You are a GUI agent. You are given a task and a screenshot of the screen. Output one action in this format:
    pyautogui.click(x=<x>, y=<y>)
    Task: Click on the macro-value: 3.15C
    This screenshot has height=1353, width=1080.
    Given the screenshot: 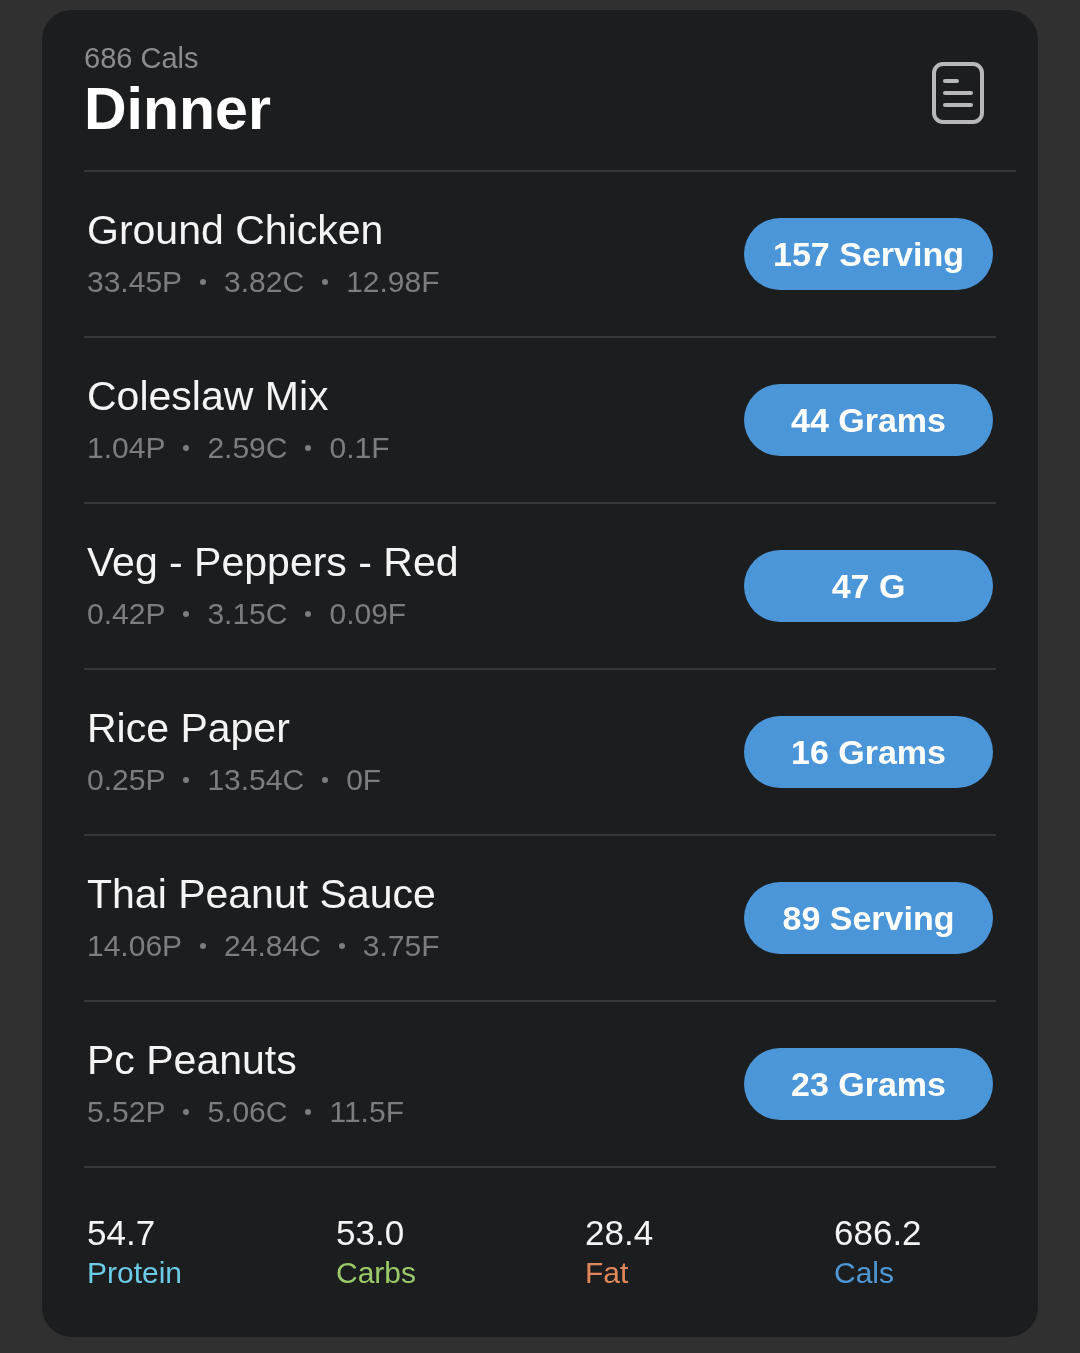 What is the action you would take?
    pyautogui.click(x=247, y=614)
    